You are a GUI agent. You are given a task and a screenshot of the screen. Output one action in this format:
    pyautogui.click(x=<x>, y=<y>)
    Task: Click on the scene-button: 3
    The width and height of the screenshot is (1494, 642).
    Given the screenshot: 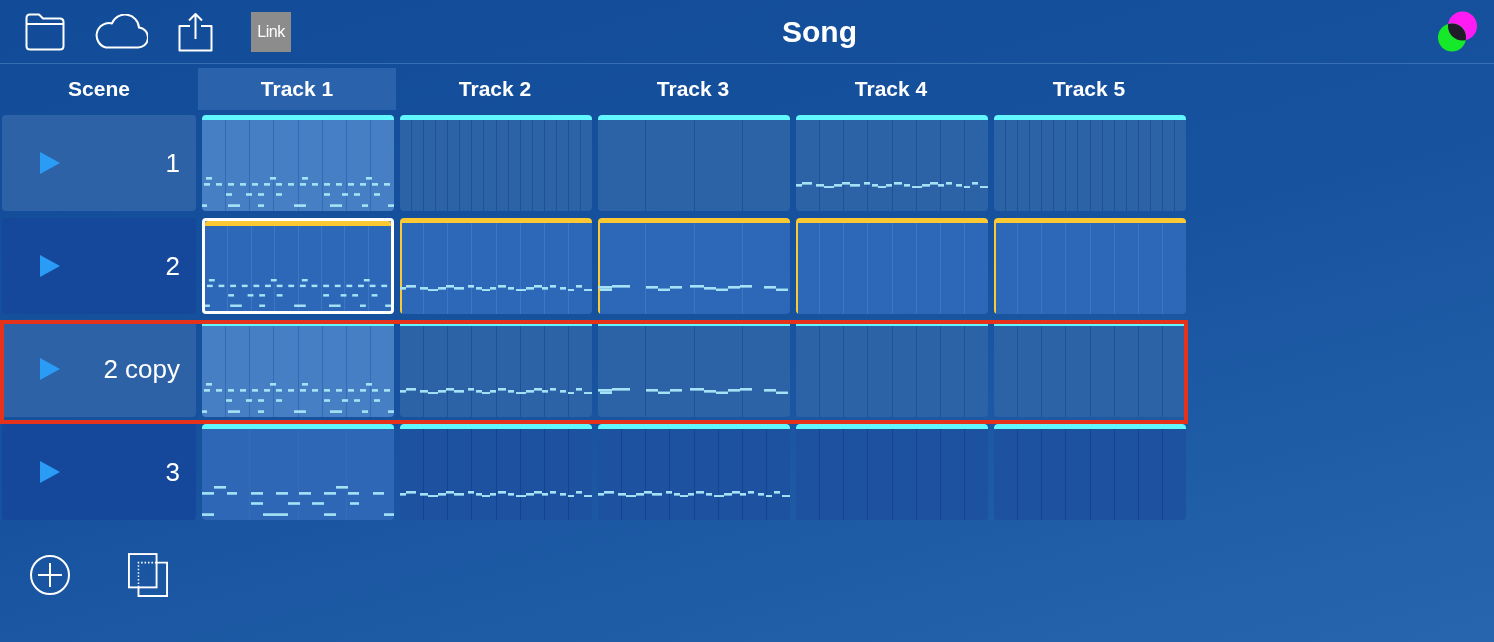 What is the action you would take?
    pyautogui.click(x=99, y=472)
    